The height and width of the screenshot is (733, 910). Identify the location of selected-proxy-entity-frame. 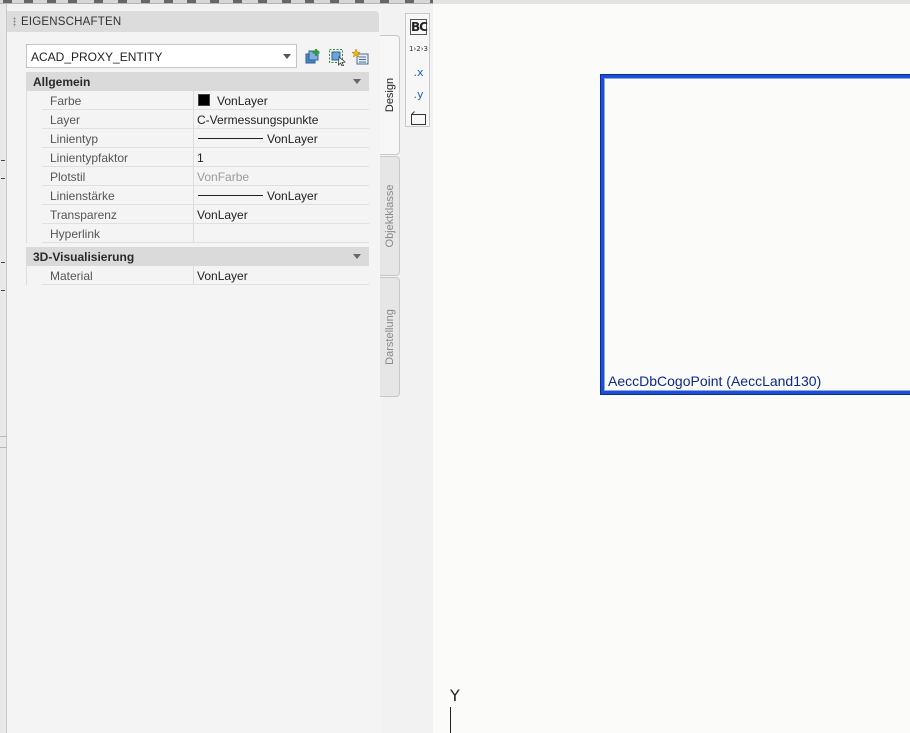
(755, 234).